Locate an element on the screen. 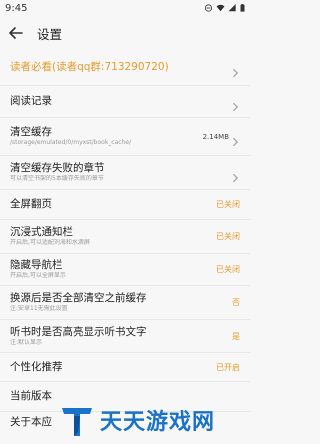  setting-value: 是 is located at coordinates (236, 336).